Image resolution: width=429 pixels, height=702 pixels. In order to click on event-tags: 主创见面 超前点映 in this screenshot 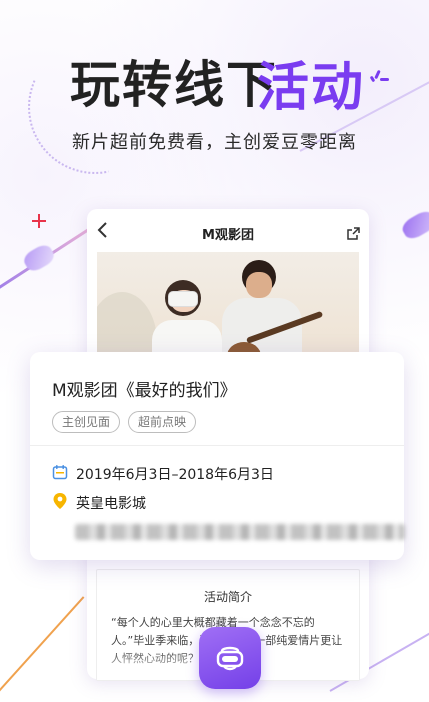, I will do `click(124, 422)`.